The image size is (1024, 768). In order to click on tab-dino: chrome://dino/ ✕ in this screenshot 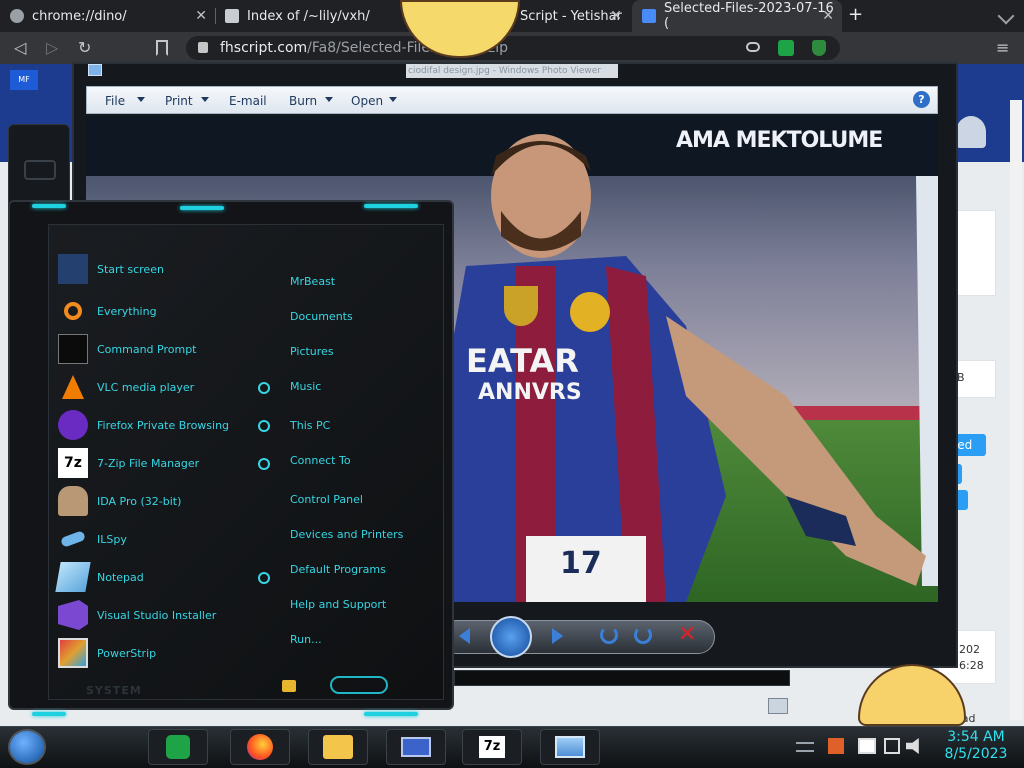, I will do `click(107, 16)`.